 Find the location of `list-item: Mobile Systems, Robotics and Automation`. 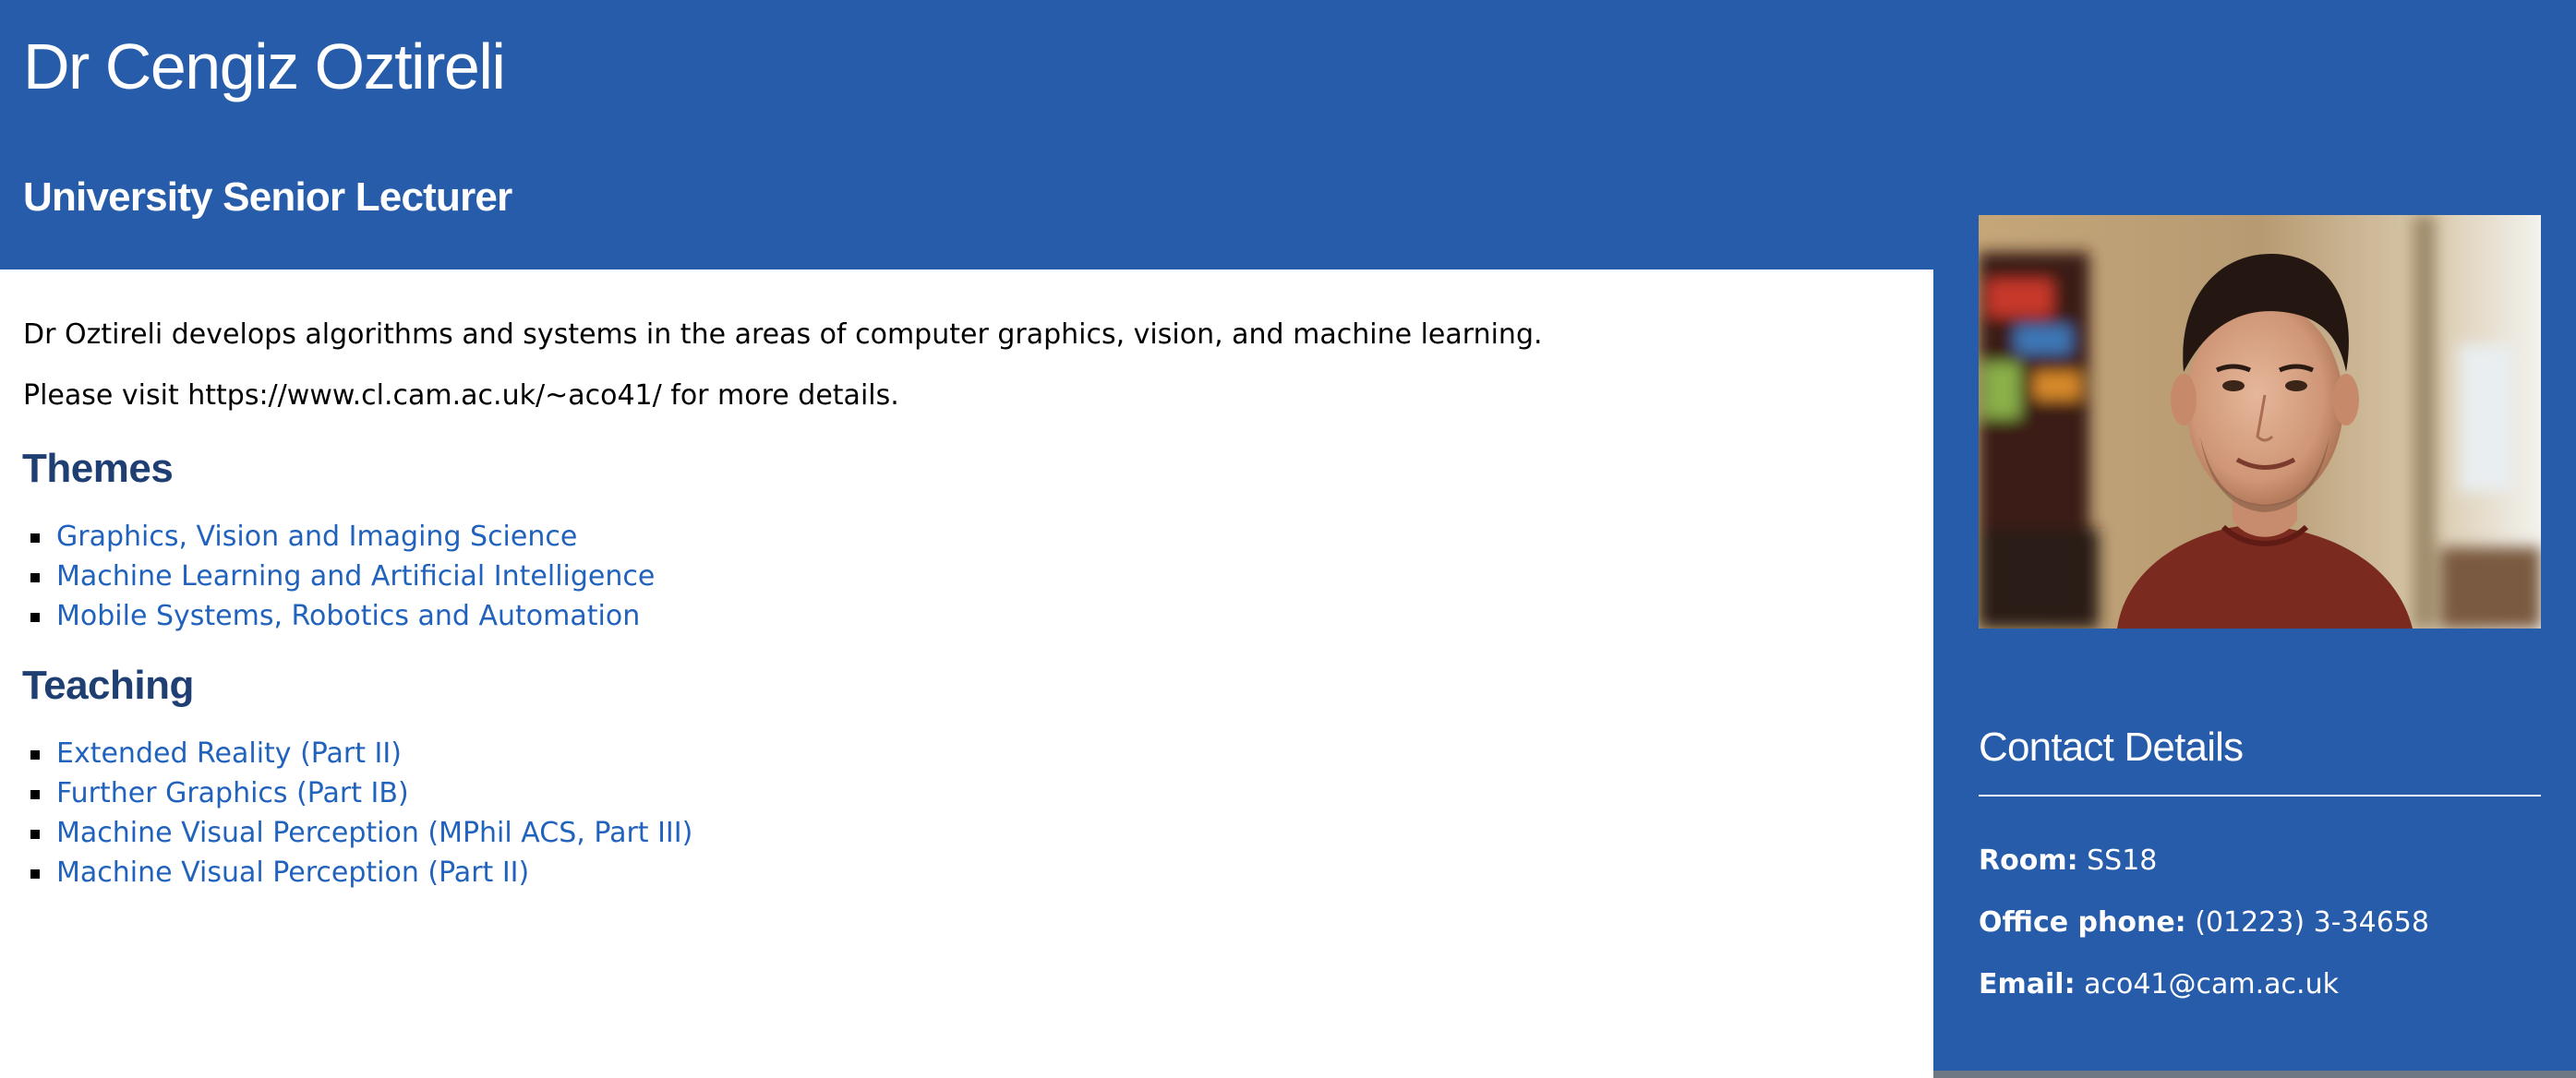

list-item: Mobile Systems, Robotics and Automation is located at coordinates (339, 616).